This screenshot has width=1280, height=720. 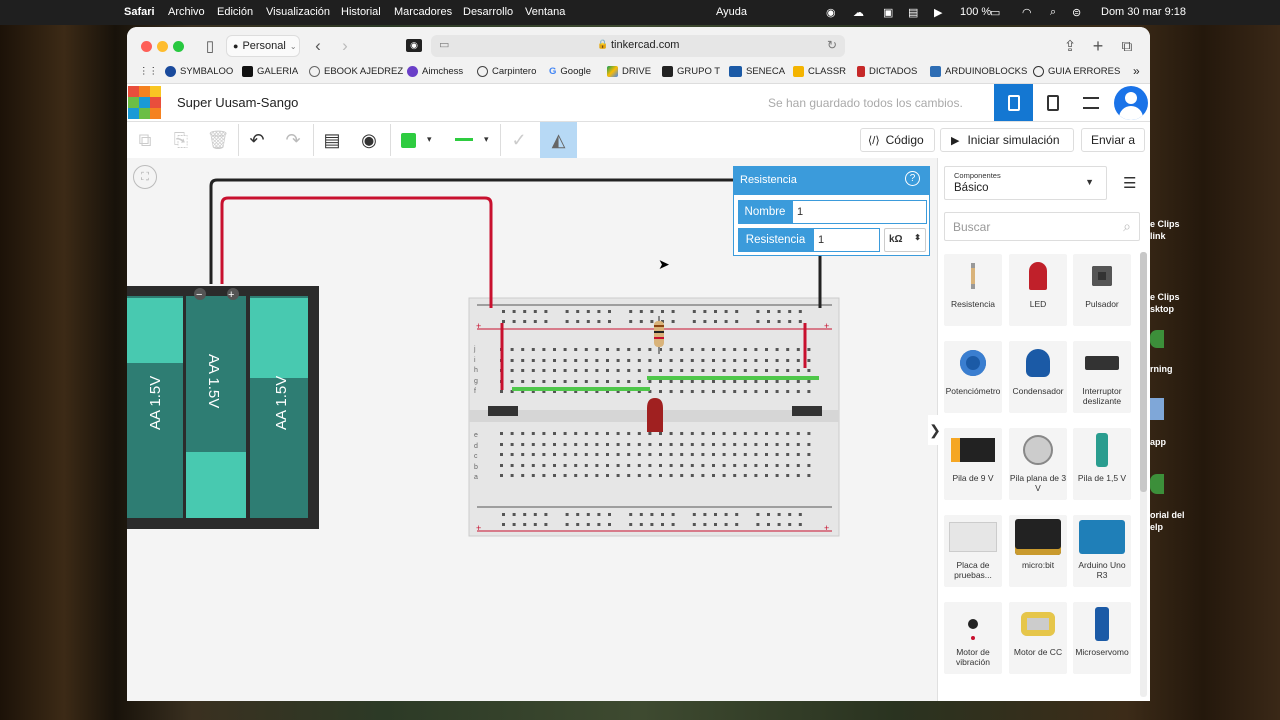 What do you see at coordinates (831, 12) in the screenshot?
I see `record-icon: ◉` at bounding box center [831, 12].